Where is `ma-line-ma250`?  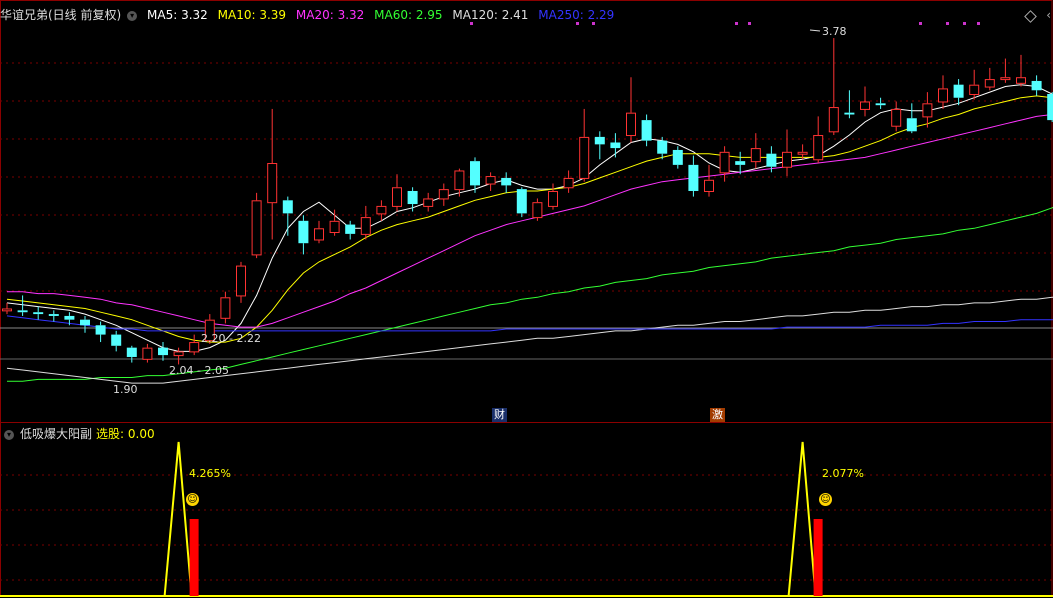 ma-line-ma250 is located at coordinates (529, 323).